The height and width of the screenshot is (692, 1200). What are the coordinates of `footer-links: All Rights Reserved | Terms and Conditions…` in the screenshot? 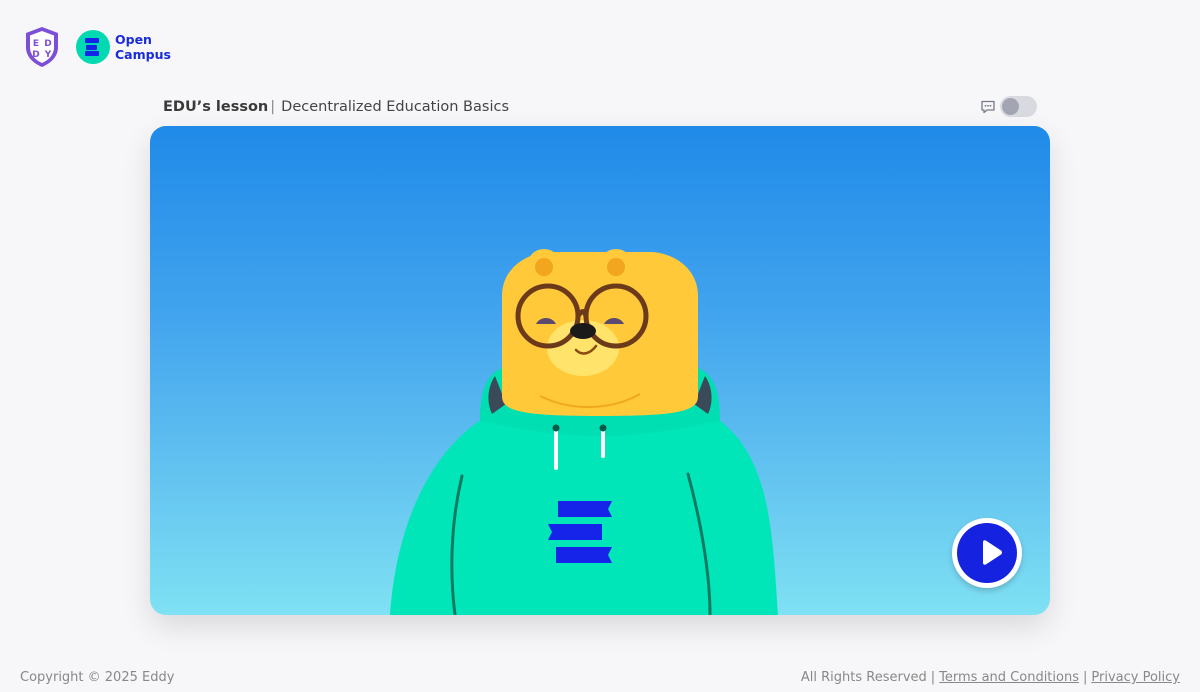 It's located at (990, 677).